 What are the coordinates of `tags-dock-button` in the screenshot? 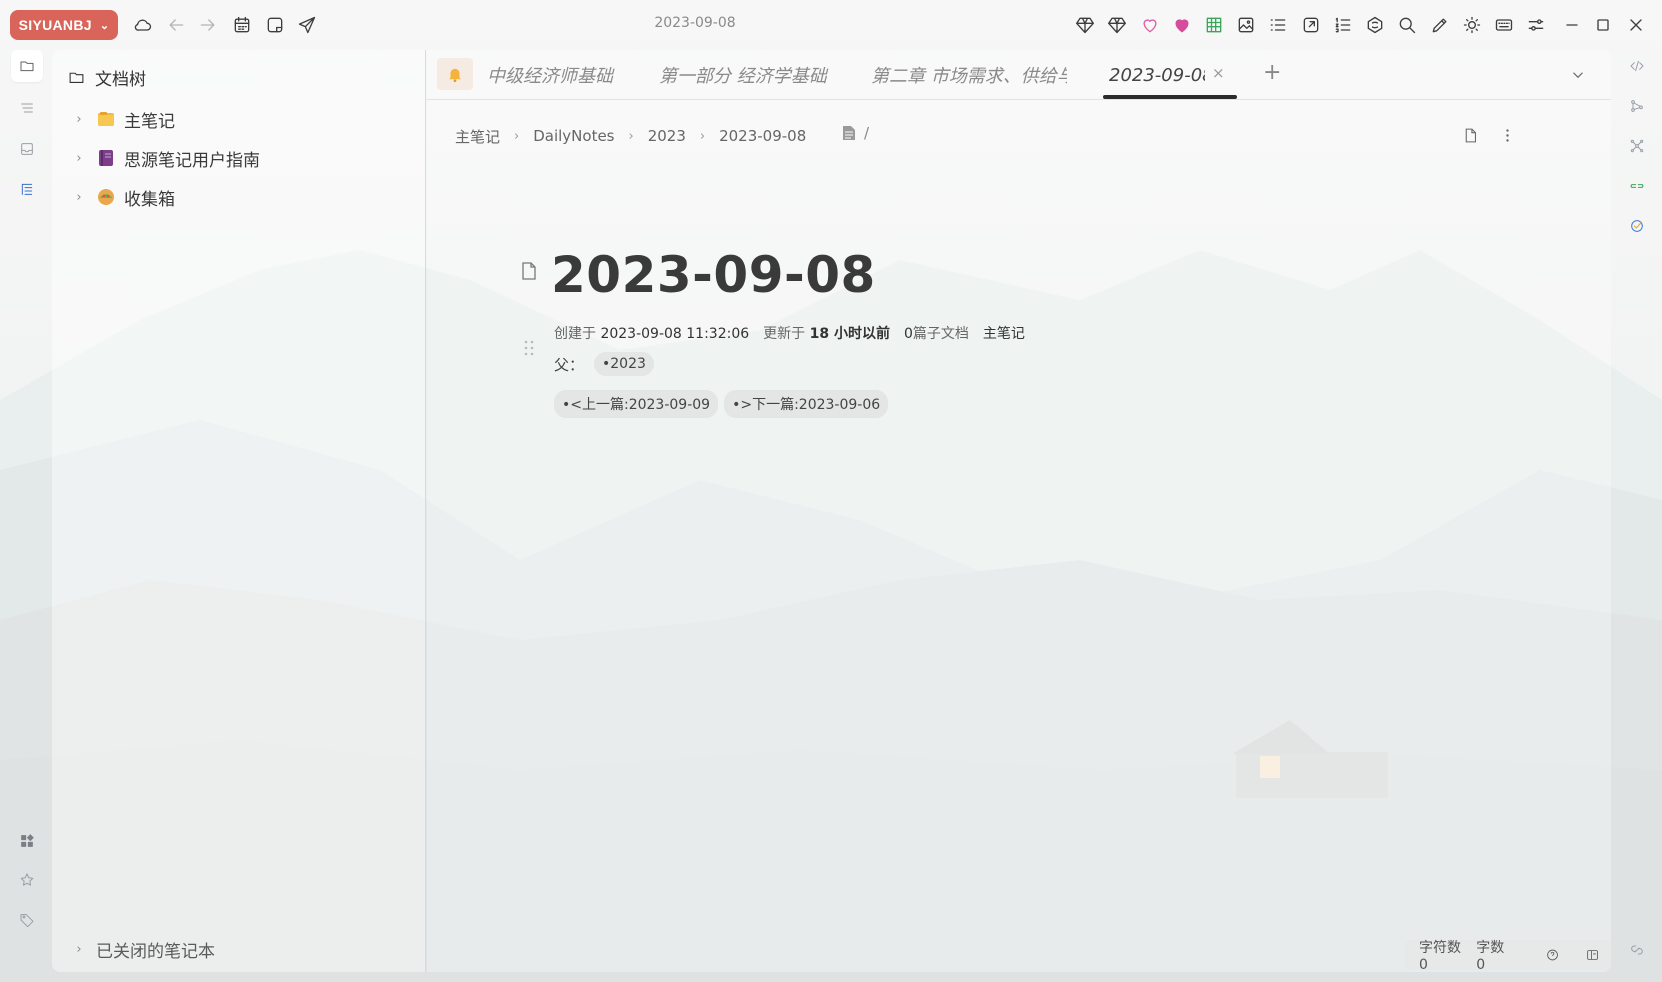 It's located at (27, 920).